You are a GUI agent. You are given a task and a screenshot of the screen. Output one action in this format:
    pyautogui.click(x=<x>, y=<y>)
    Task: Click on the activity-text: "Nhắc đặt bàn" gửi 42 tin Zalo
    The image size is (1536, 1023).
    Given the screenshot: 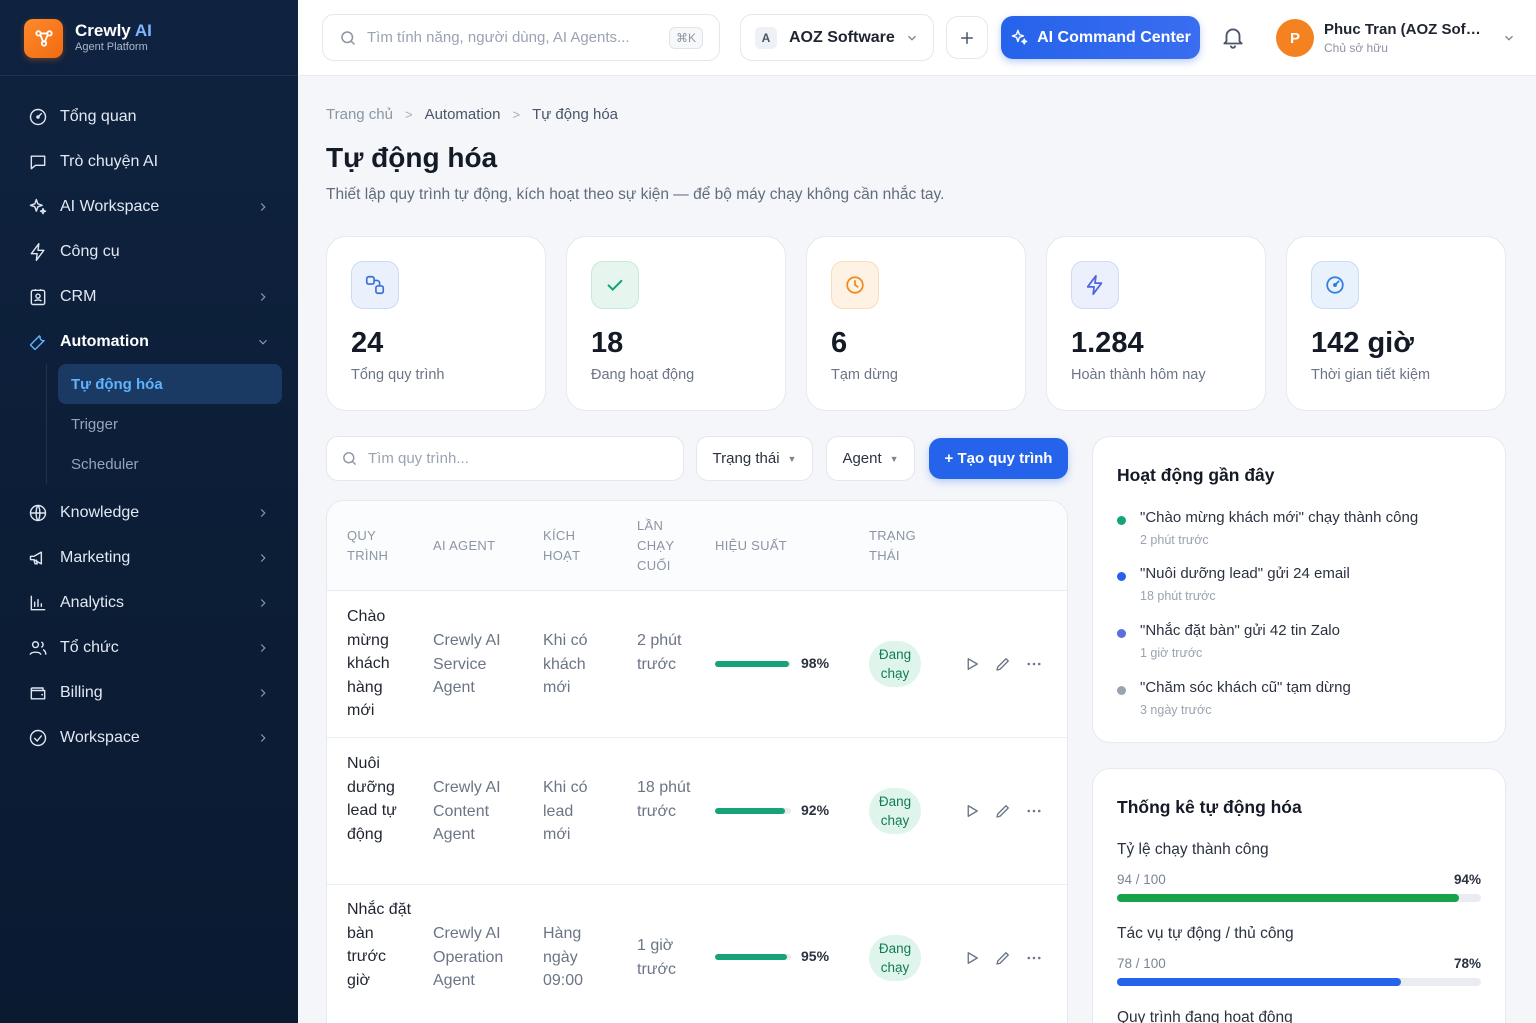 What is the action you would take?
    pyautogui.click(x=1240, y=630)
    